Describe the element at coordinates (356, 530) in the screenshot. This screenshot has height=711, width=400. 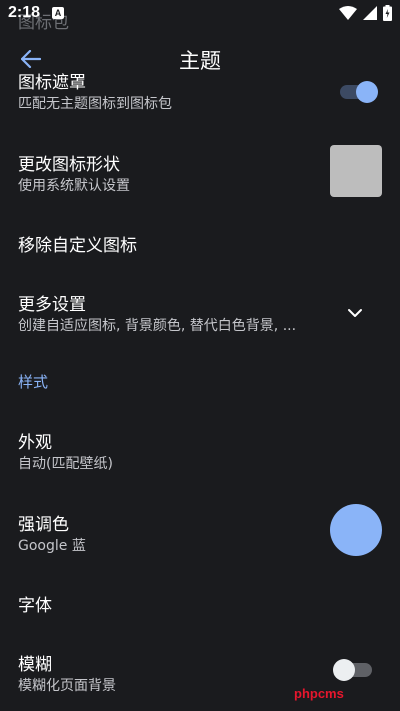
I see `accent-color-swatch` at that location.